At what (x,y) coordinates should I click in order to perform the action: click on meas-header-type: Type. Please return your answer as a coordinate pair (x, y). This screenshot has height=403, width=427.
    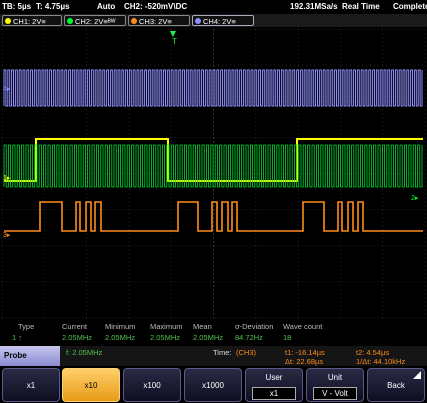
    Looking at the image, I should click on (26, 326).